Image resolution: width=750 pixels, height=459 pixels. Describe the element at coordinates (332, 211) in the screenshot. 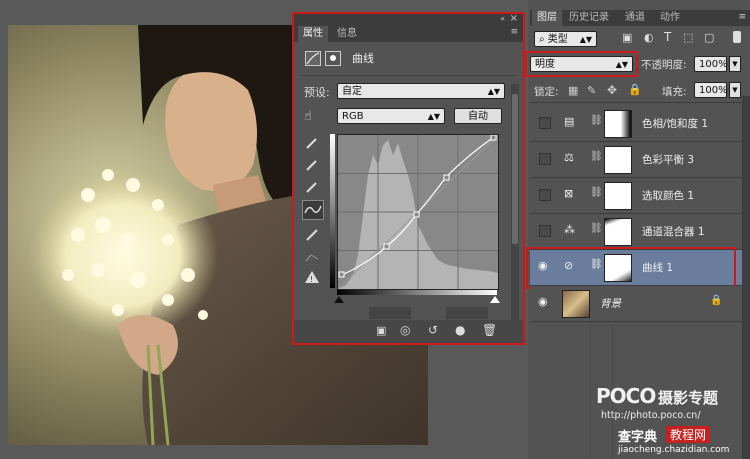

I see `output-gradient-bar` at that location.